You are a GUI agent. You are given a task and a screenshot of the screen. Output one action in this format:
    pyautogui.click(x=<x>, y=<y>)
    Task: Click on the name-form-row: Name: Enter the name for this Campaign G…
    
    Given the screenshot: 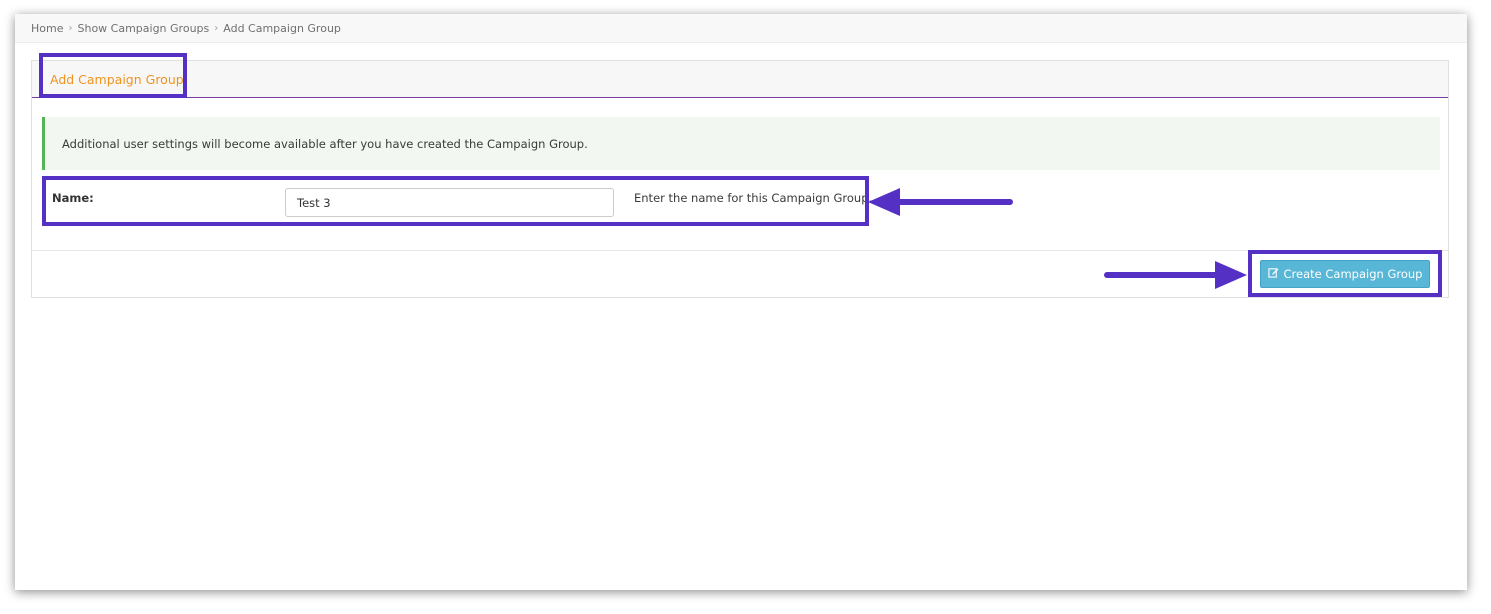 What is the action you would take?
    pyautogui.click(x=740, y=209)
    